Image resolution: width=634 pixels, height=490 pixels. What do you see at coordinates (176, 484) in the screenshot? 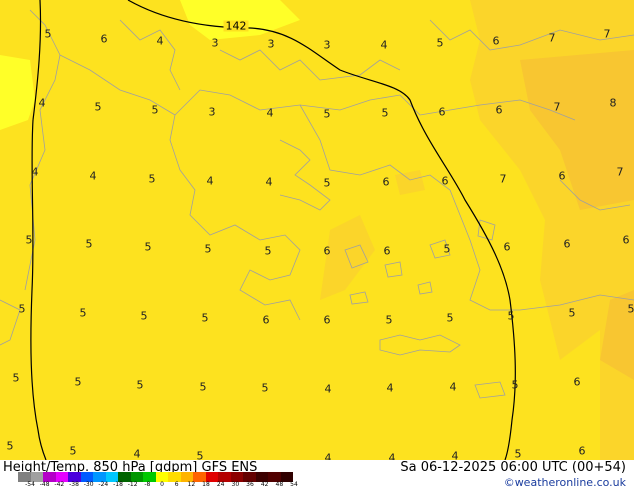
I see `scale-tick-label: 6` at bounding box center [176, 484].